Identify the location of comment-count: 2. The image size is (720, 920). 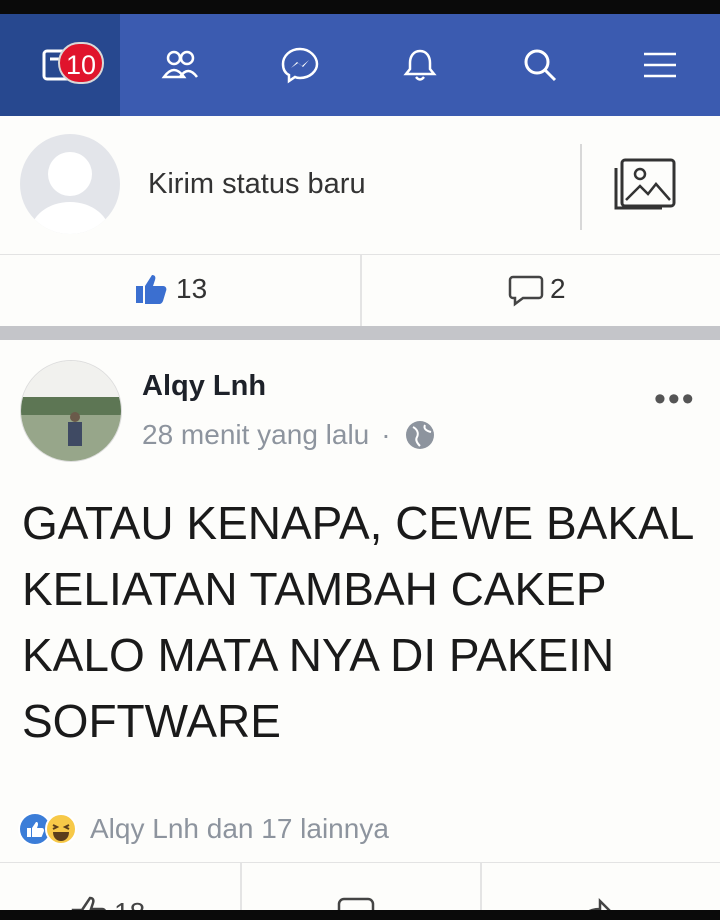
(537, 289).